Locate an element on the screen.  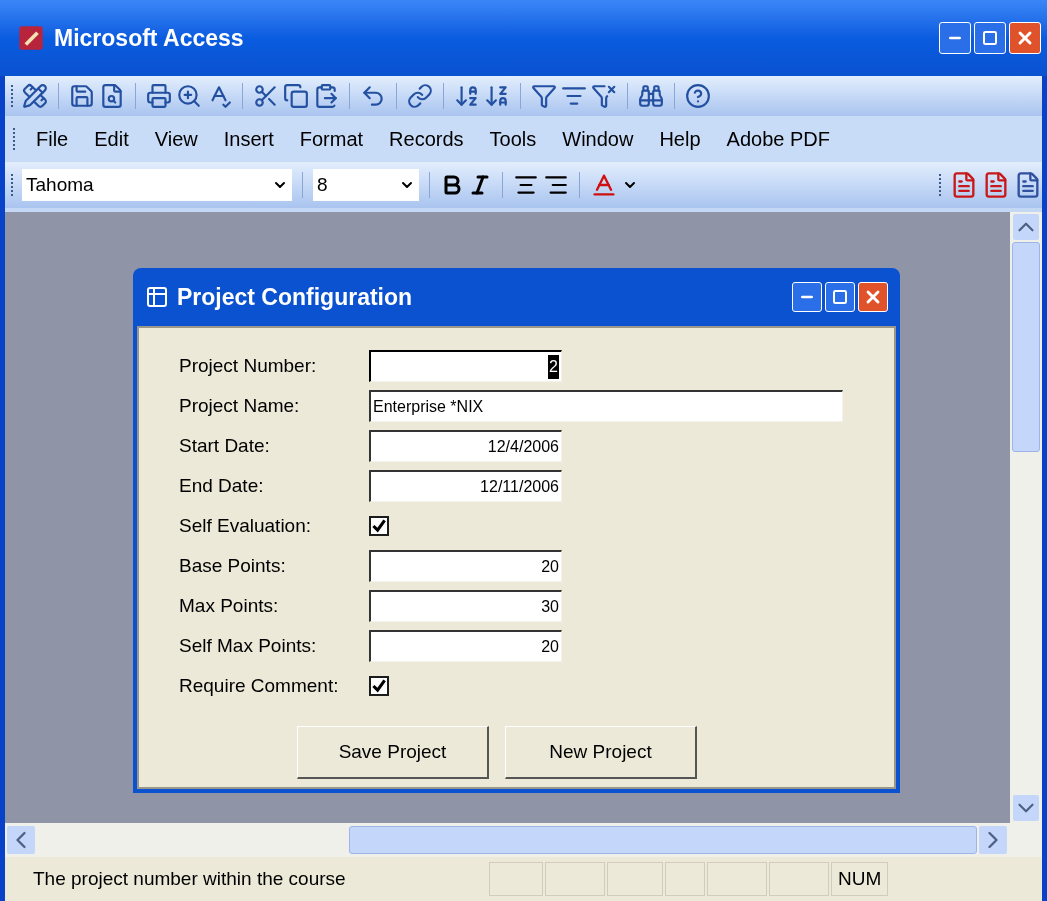
window-title: Microsoft Access is located at coordinates (149, 38).